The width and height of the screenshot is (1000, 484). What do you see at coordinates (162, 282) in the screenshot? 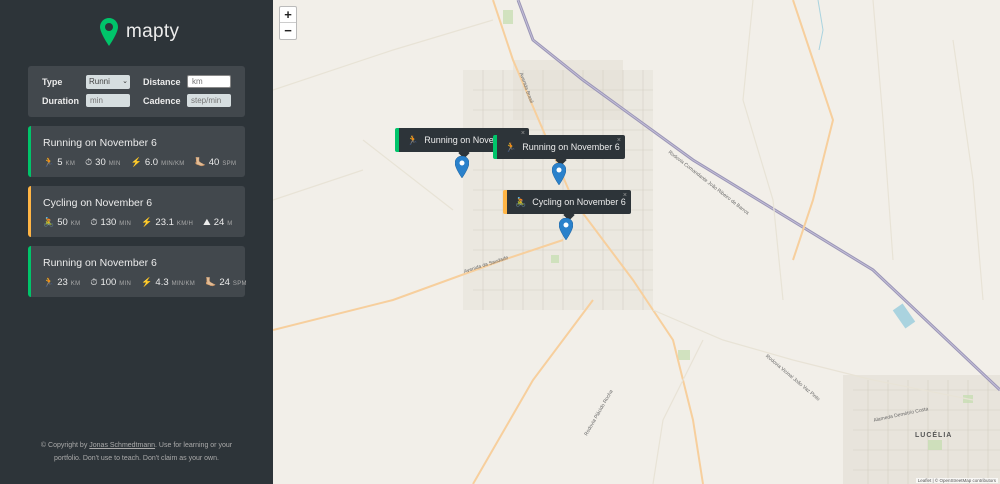
I see `stat-value: 4.3` at bounding box center [162, 282].